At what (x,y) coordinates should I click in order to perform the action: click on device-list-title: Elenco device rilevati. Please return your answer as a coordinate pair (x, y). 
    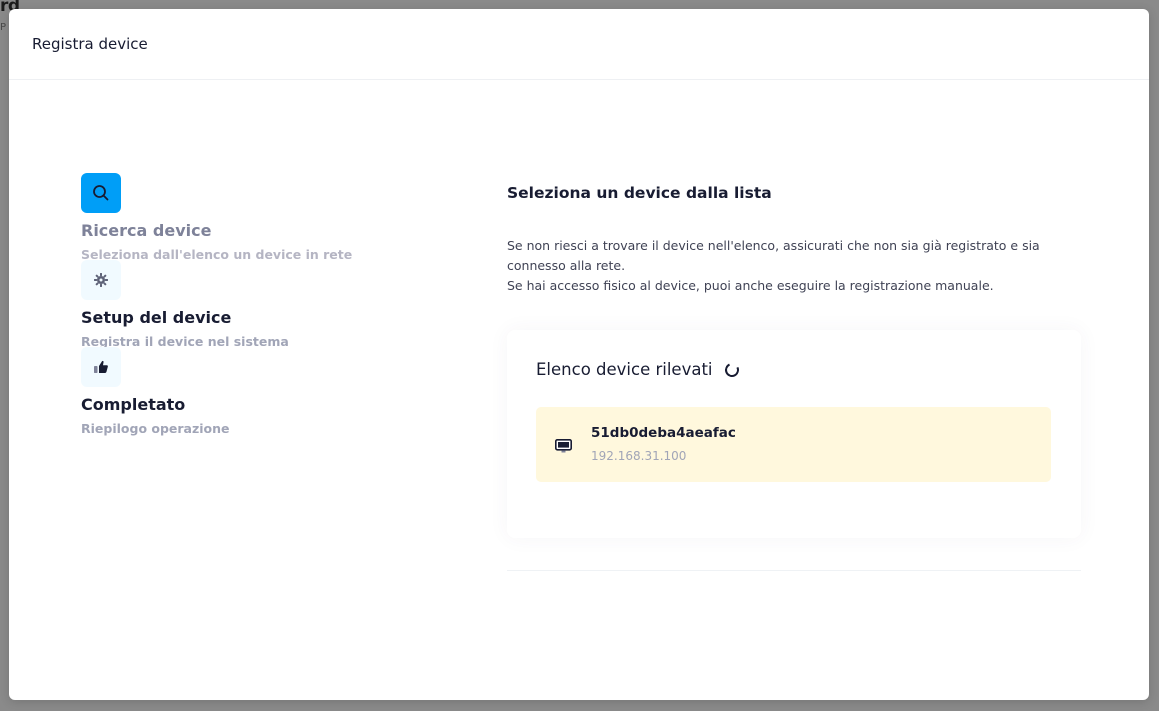
    Looking at the image, I should click on (638, 369).